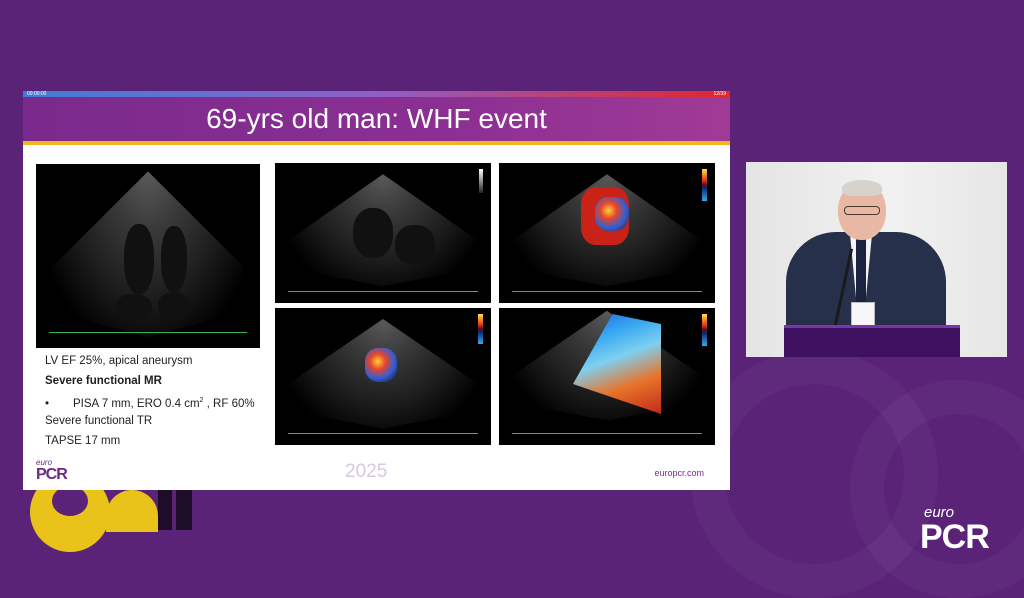 The height and width of the screenshot is (598, 1024). I want to click on finding-tapse: TAPSE 17 mm, so click(83, 441).